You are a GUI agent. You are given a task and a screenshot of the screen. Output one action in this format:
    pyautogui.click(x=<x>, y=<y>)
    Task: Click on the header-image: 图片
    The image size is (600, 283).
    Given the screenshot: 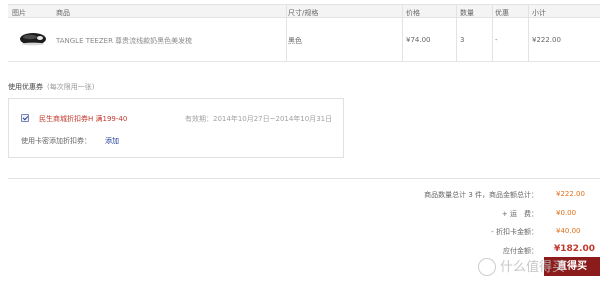 What is the action you would take?
    pyautogui.click(x=19, y=13)
    